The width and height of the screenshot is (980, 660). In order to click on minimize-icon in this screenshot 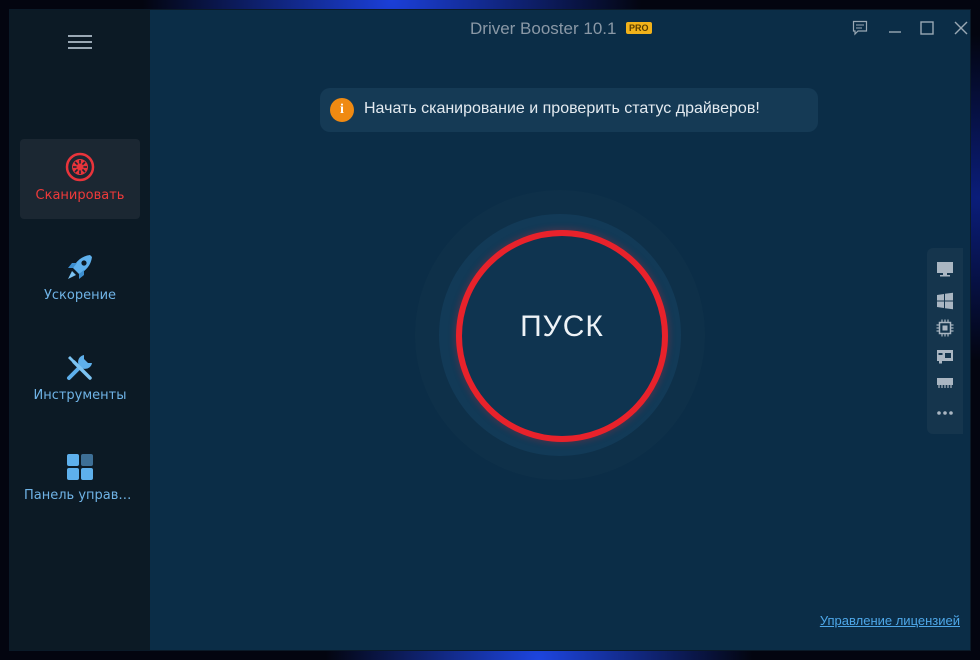, I will do `click(895, 28)`.